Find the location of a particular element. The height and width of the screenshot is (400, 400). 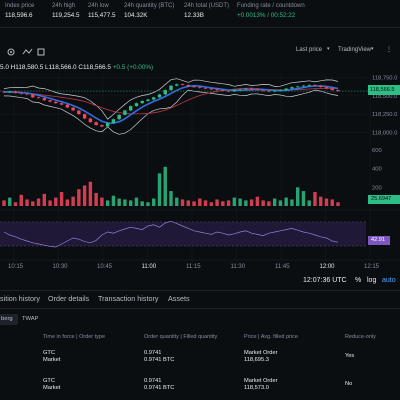

order-type-value: Market is located at coordinates (52, 360).